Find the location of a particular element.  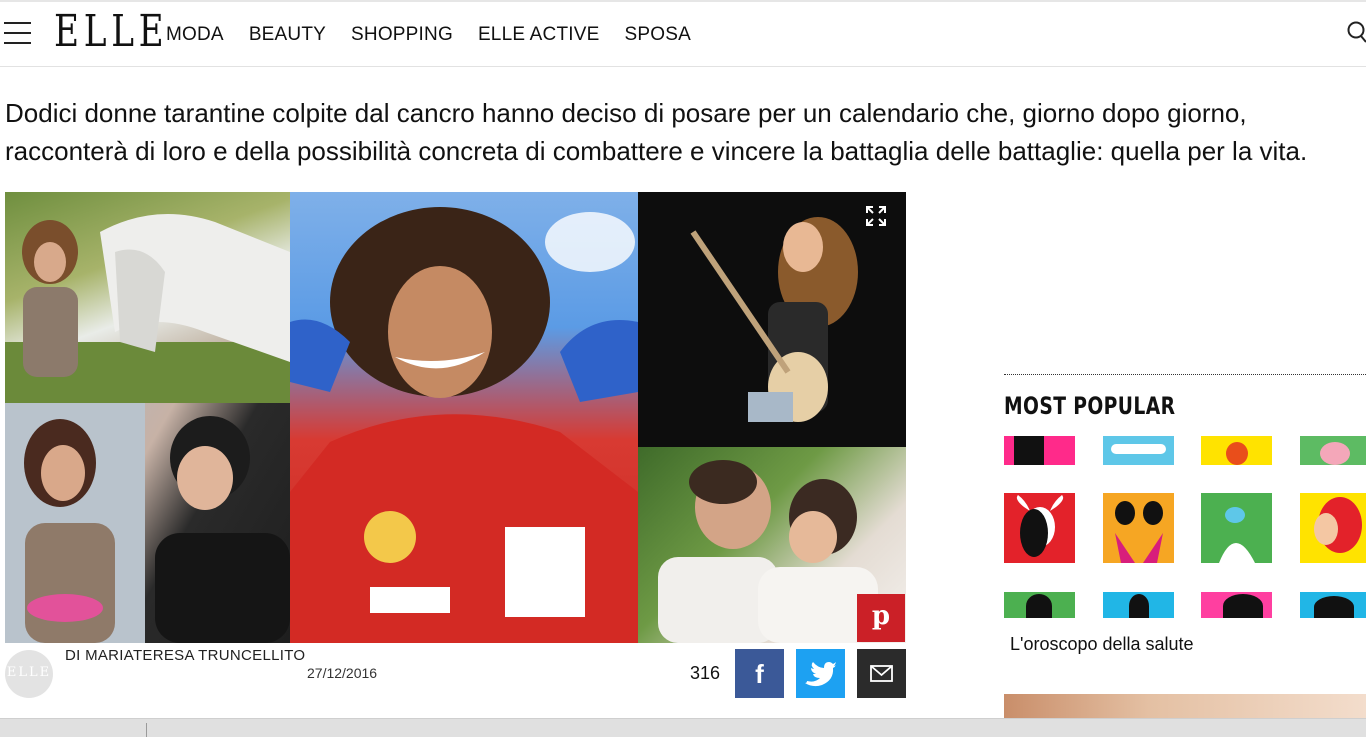

mail-icon is located at coordinates (881, 673).